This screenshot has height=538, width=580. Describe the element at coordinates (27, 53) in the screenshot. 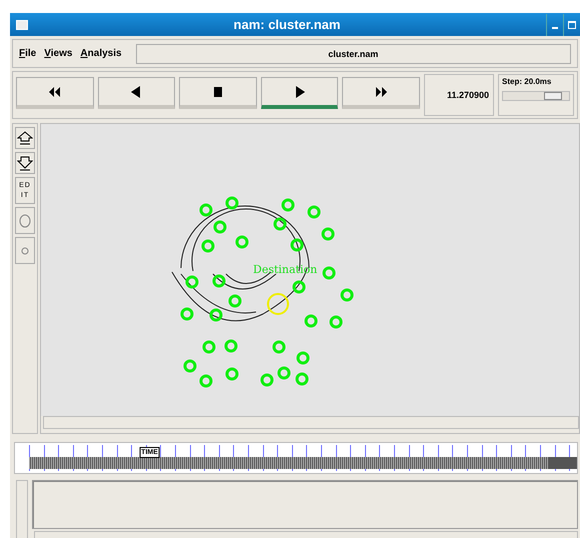

I see `menu-item: File` at that location.